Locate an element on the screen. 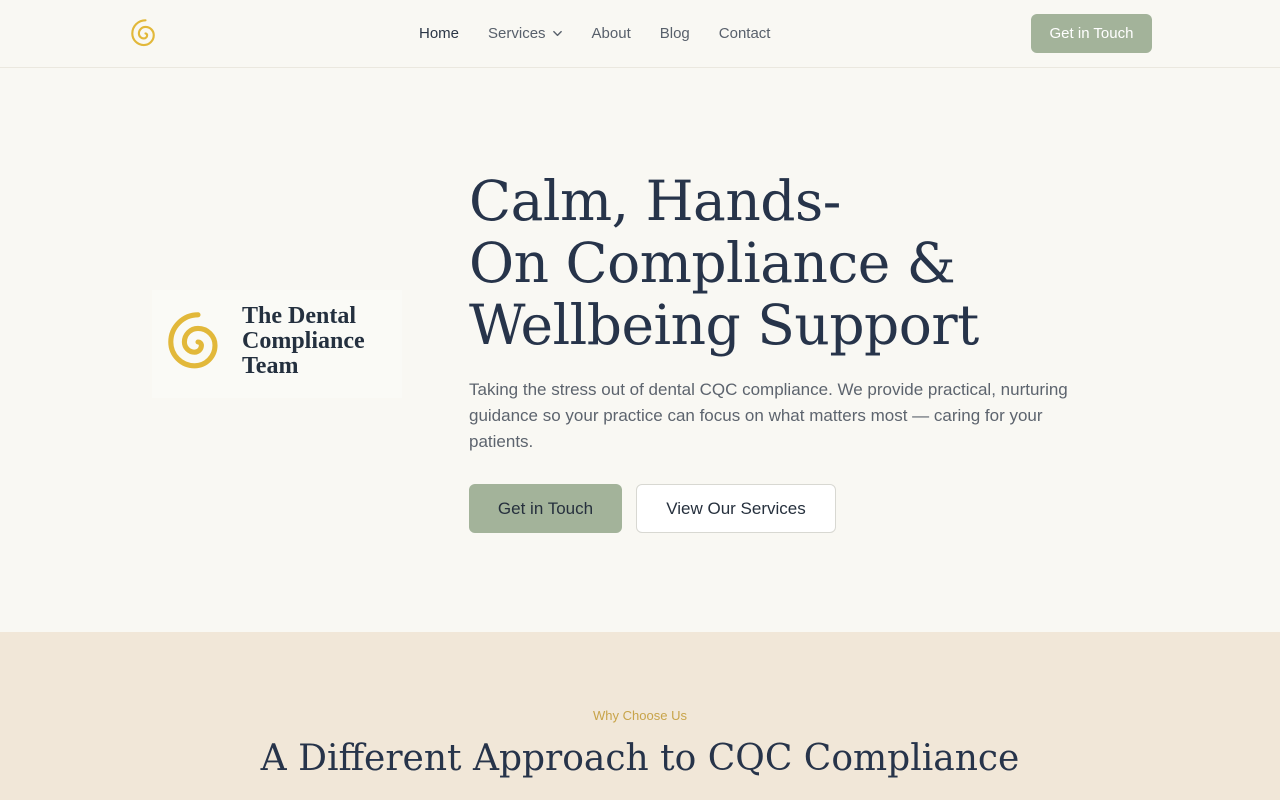 This screenshot has height=800, width=1280. nav-home-label: Home is located at coordinates (439, 33).